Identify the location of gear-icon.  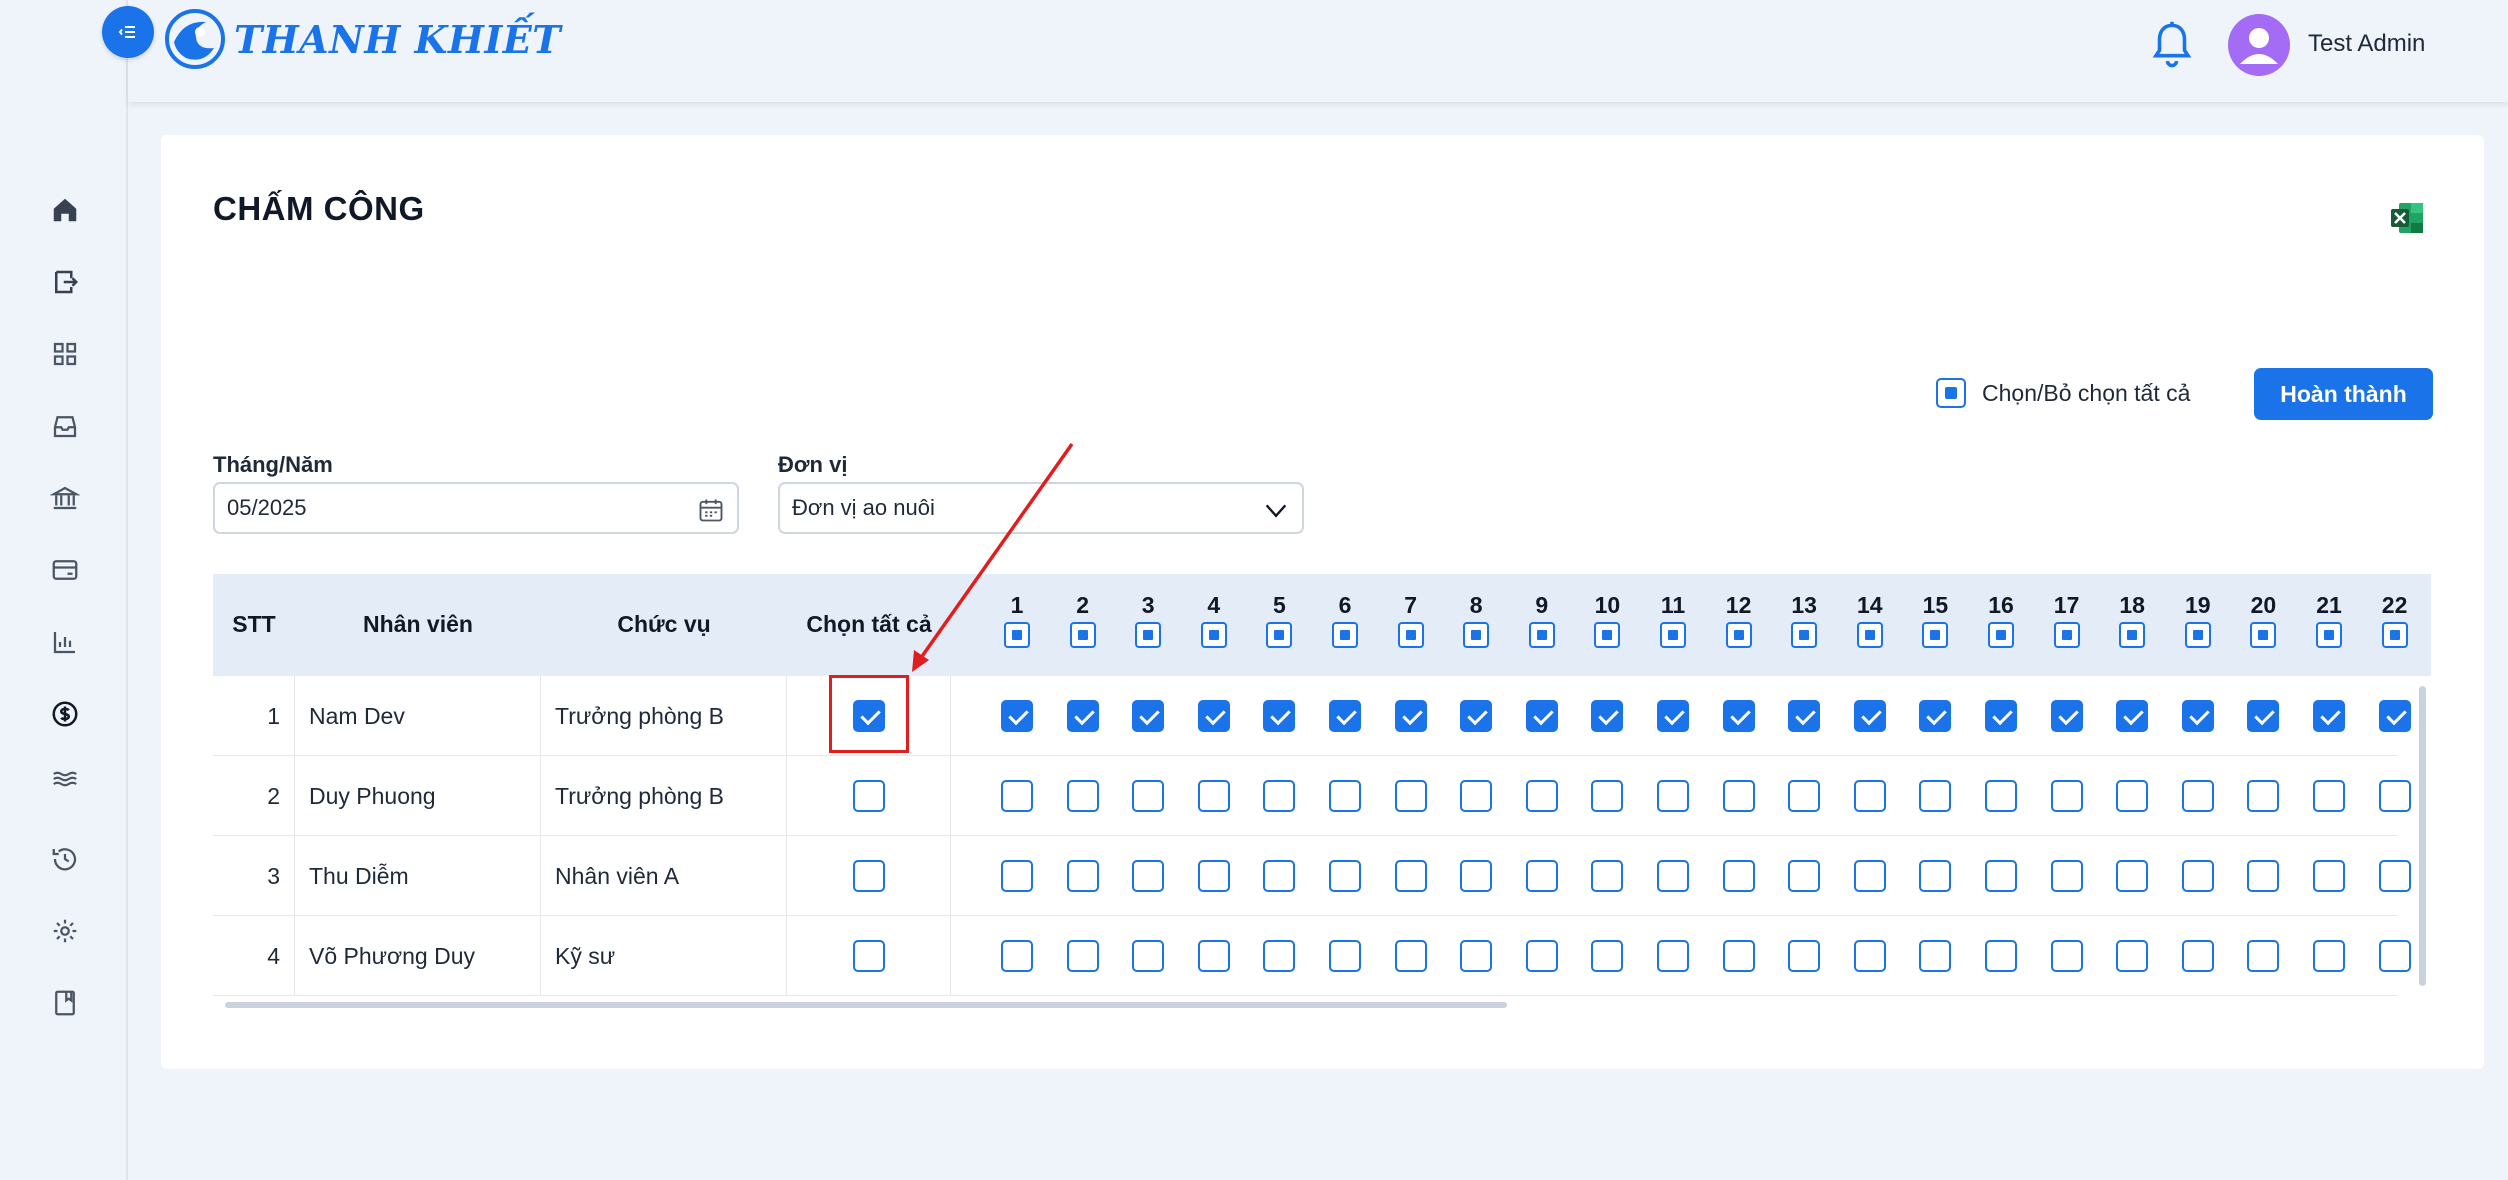
(65, 931).